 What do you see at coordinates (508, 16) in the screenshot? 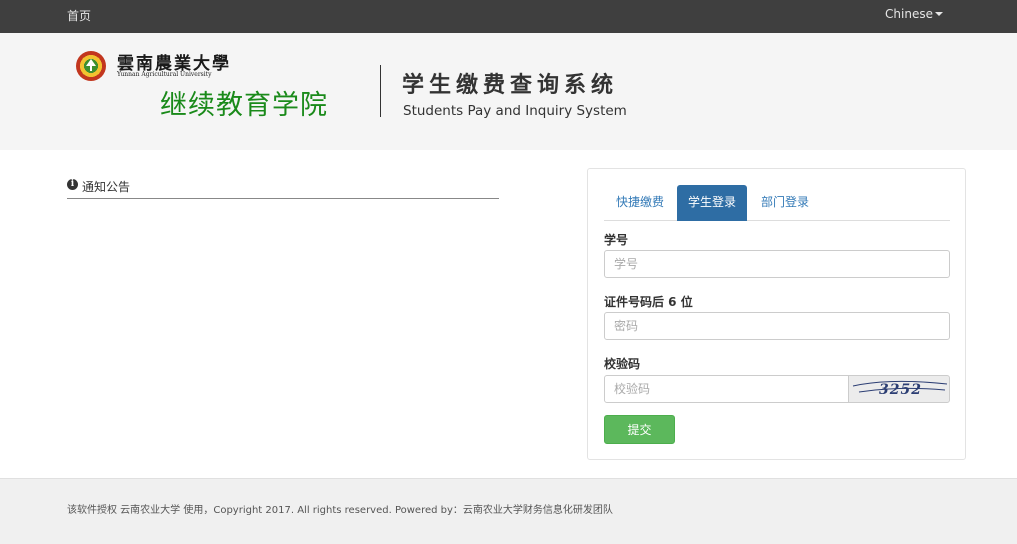
I see `top-navbar: 首页 Chinese` at bounding box center [508, 16].